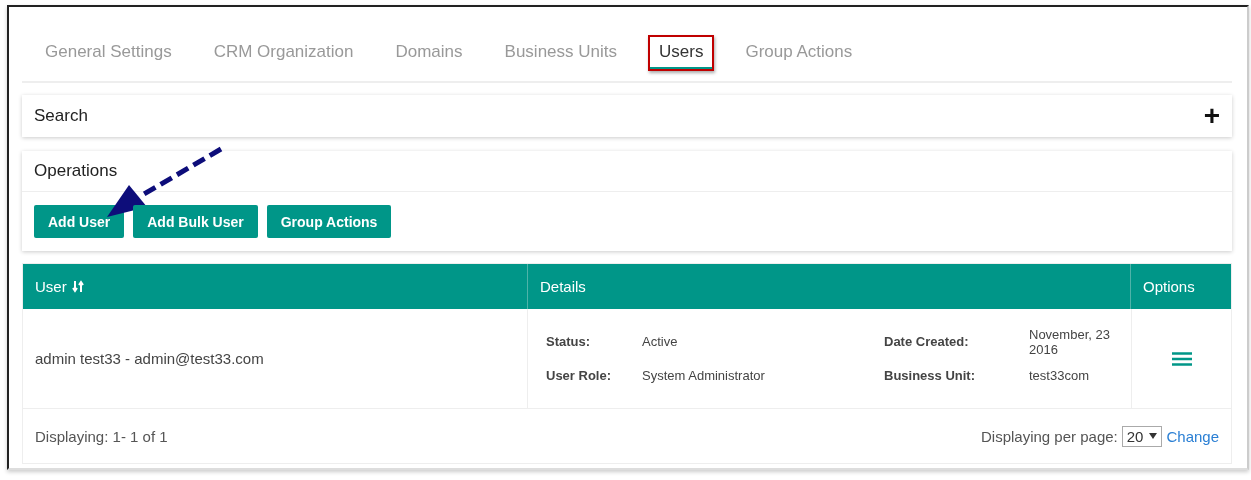  I want to click on detail-label: Business Unit:, so click(930, 375).